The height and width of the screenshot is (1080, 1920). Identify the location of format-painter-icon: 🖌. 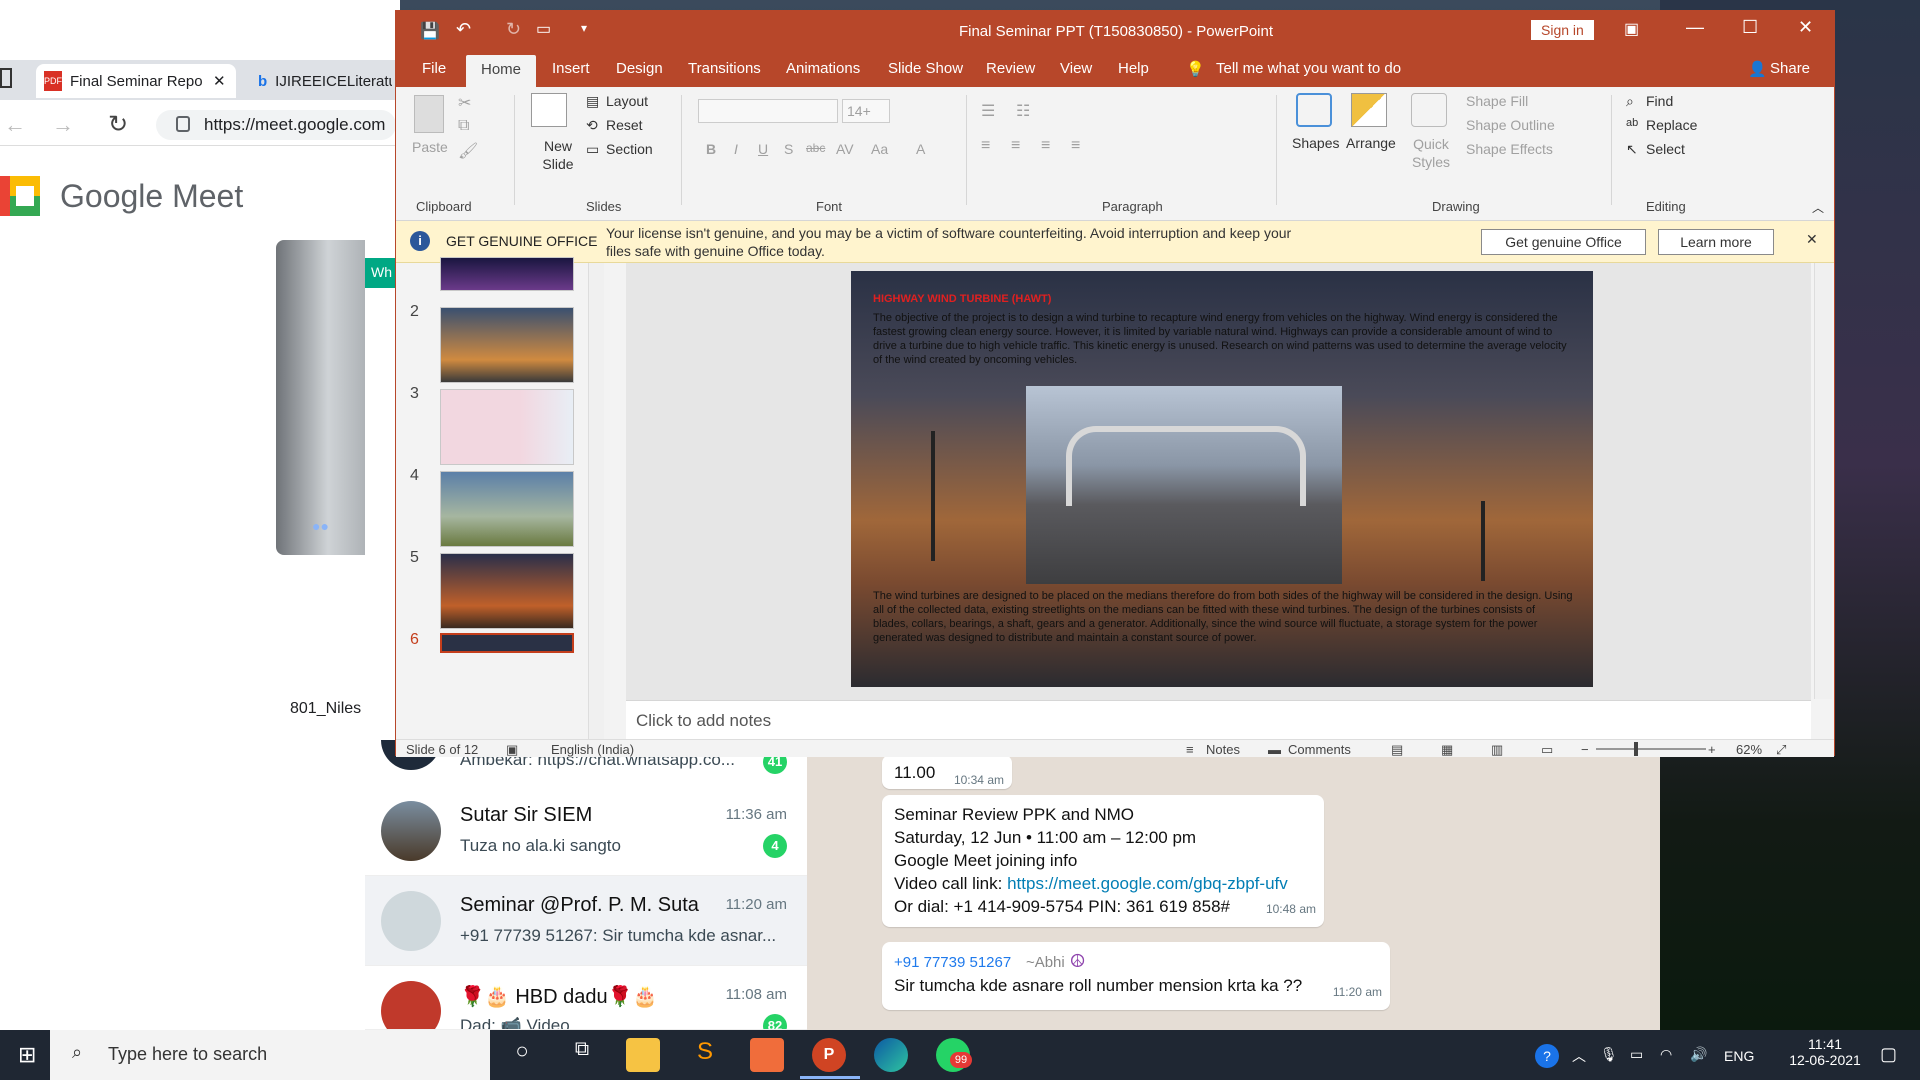
(468, 151).